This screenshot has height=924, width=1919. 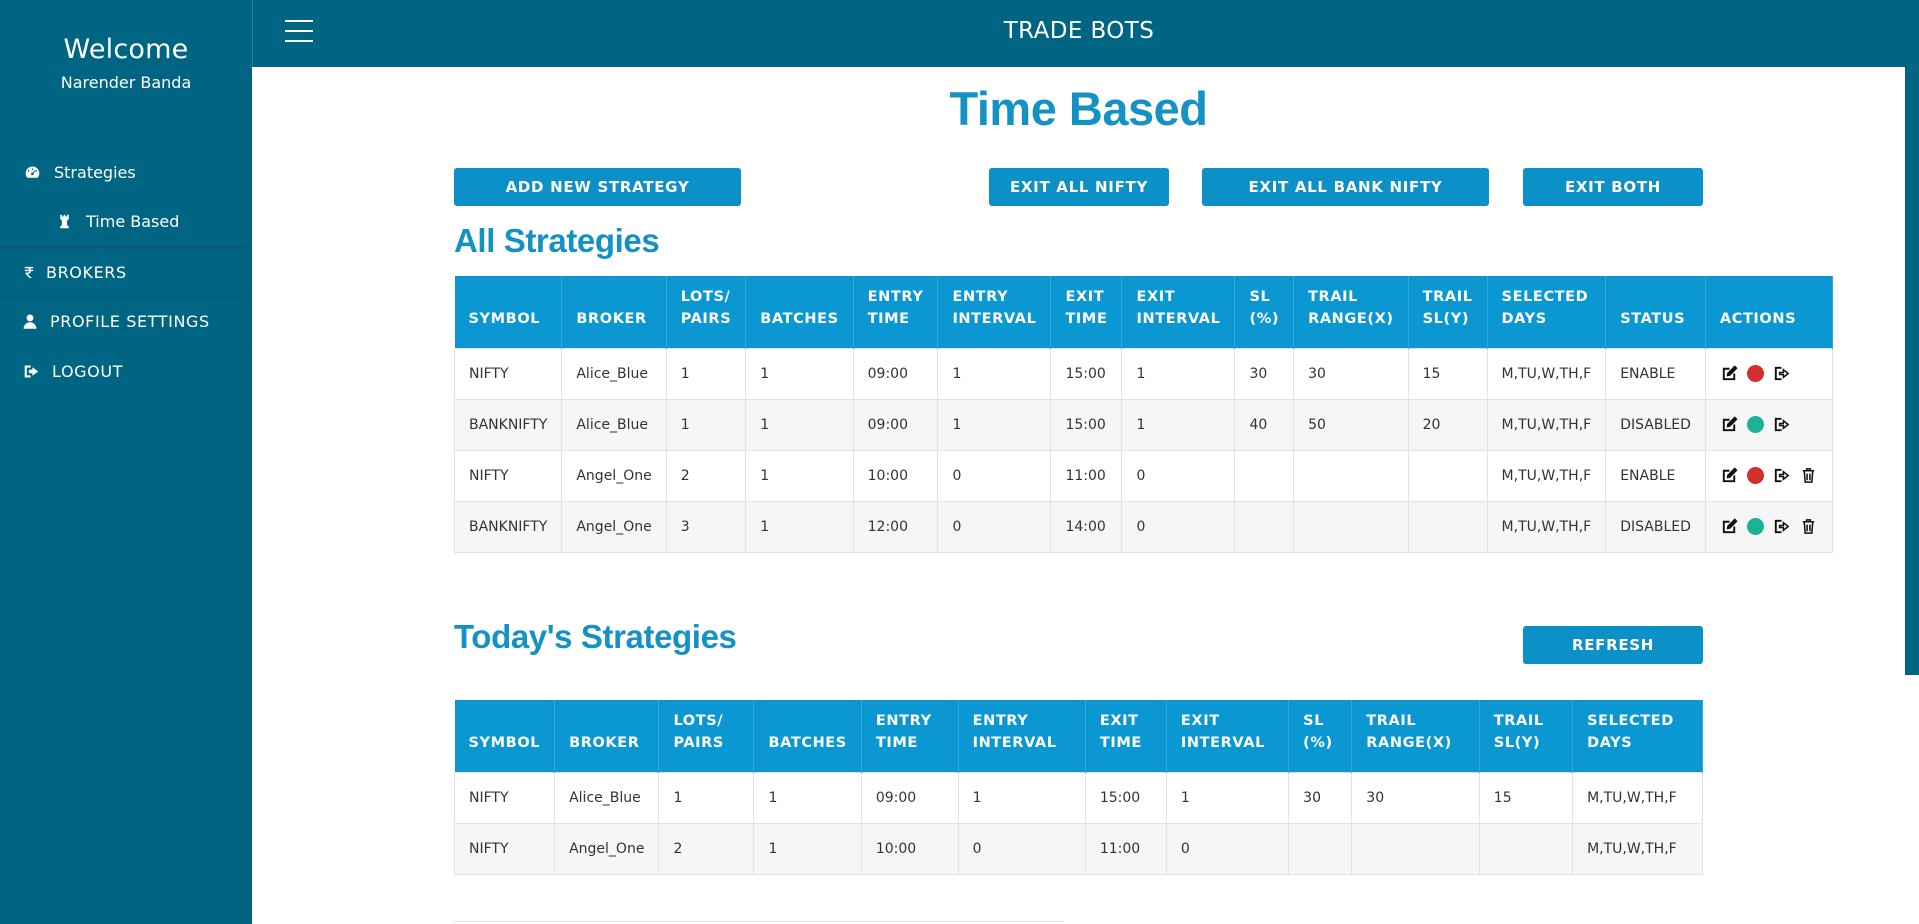 What do you see at coordinates (706, 526) in the screenshot?
I see `table-cell: 3` at bounding box center [706, 526].